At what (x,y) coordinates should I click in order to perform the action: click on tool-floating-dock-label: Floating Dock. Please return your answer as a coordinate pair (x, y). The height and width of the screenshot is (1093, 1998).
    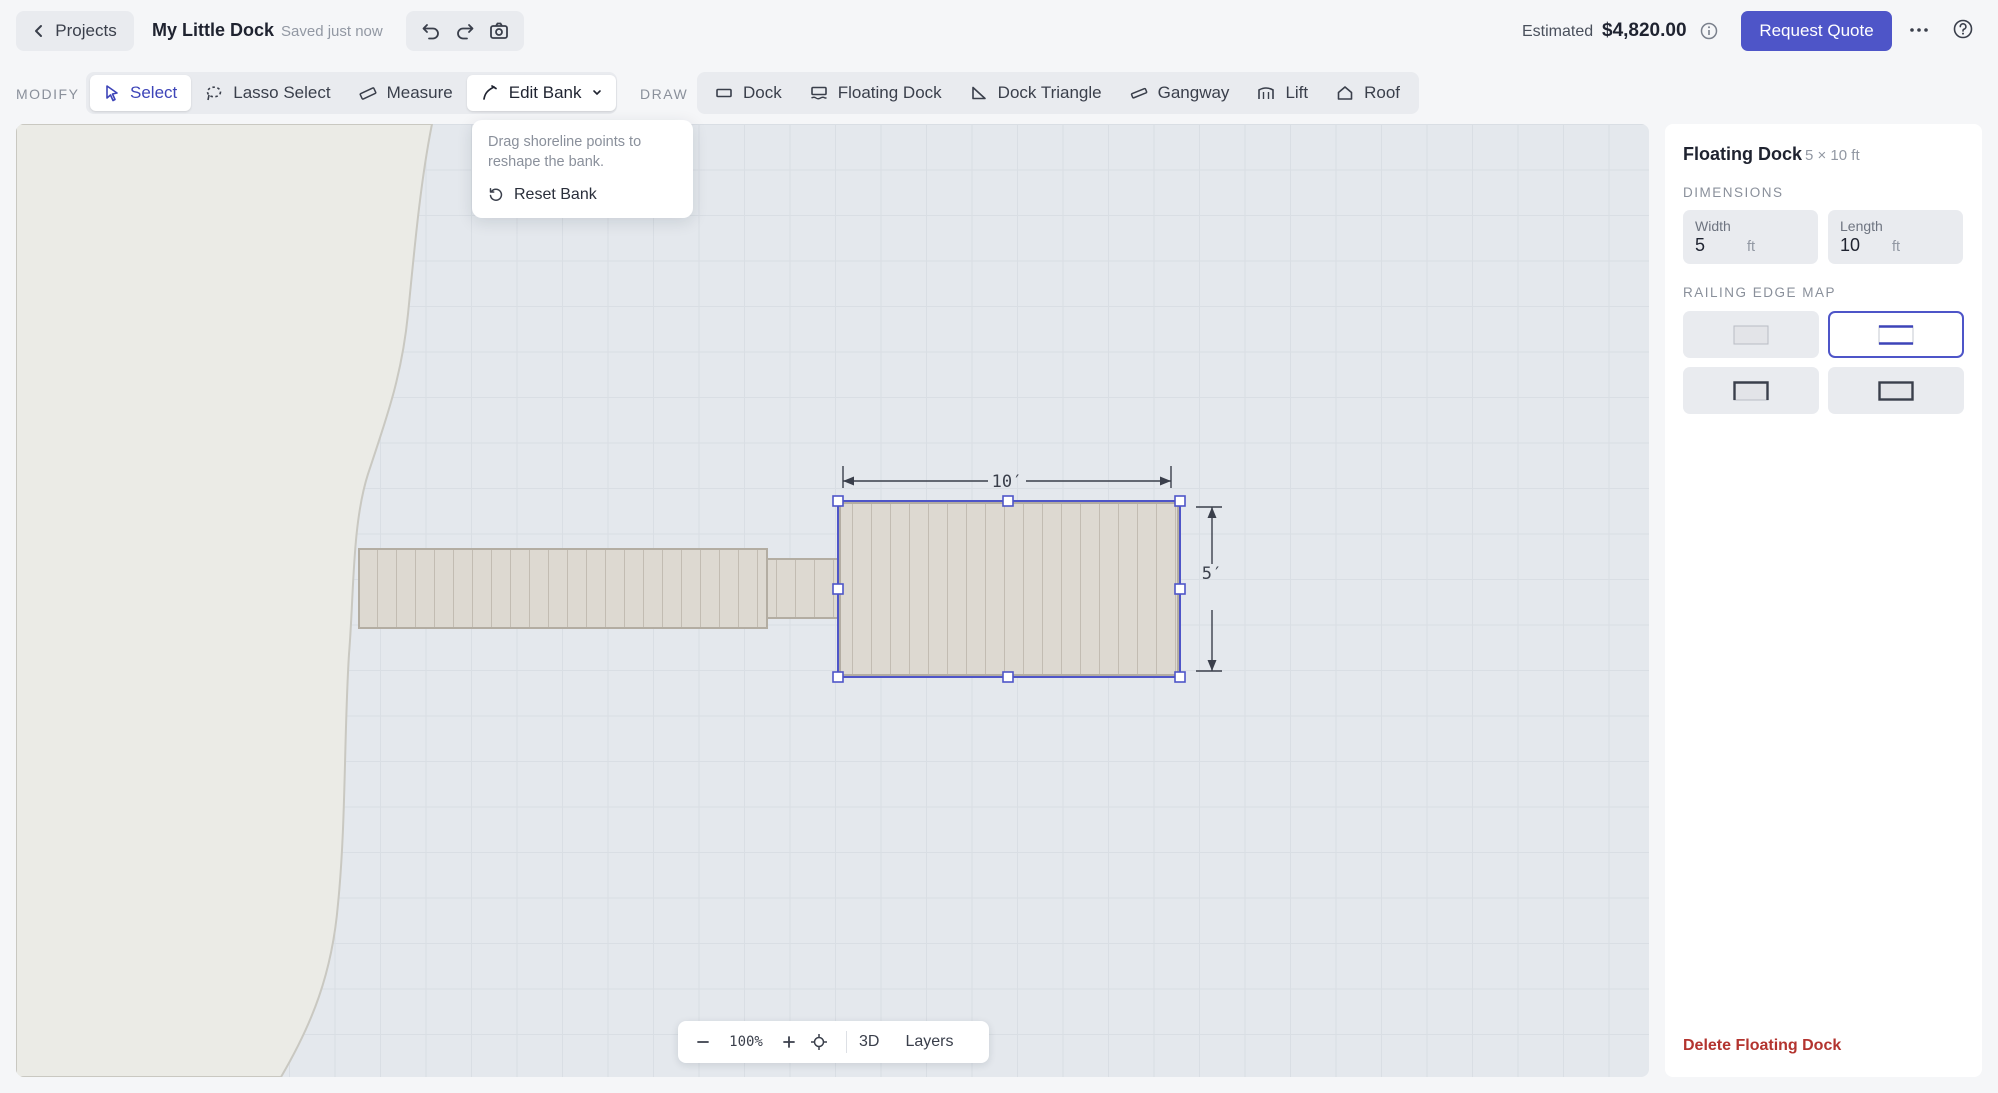
    Looking at the image, I should click on (889, 92).